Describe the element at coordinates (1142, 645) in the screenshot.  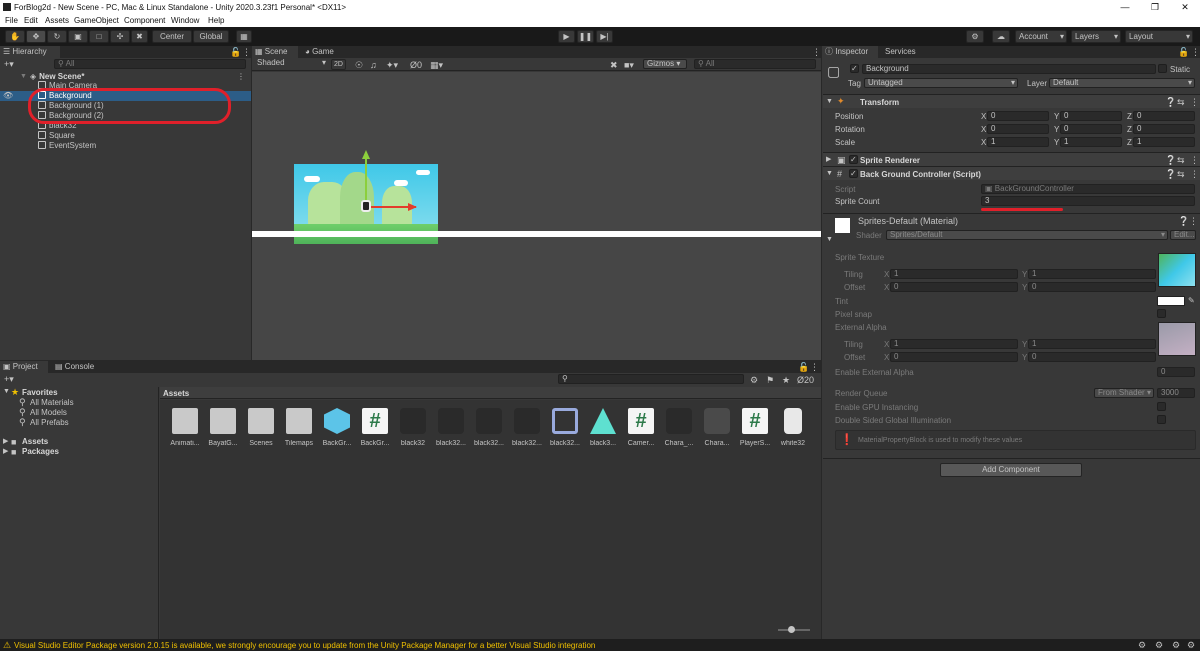
I see `auto-generate-lighting-icon: ⚙` at that location.